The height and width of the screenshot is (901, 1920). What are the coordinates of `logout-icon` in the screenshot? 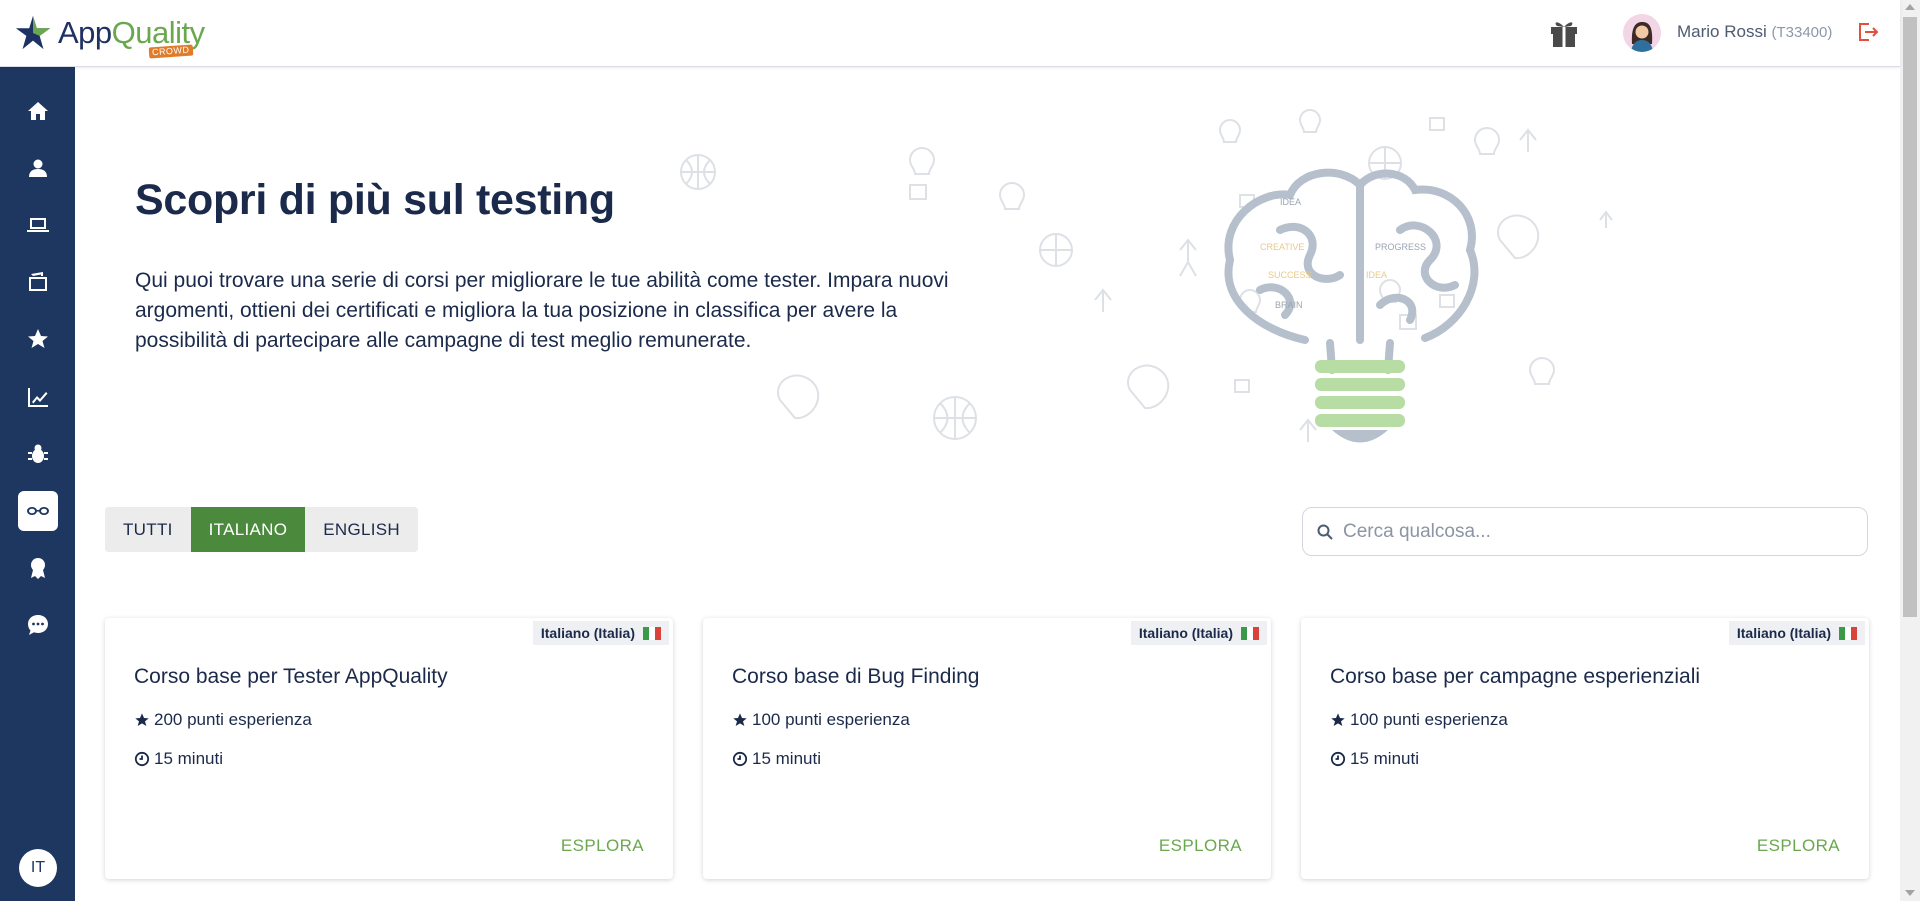 It's located at (1867, 32).